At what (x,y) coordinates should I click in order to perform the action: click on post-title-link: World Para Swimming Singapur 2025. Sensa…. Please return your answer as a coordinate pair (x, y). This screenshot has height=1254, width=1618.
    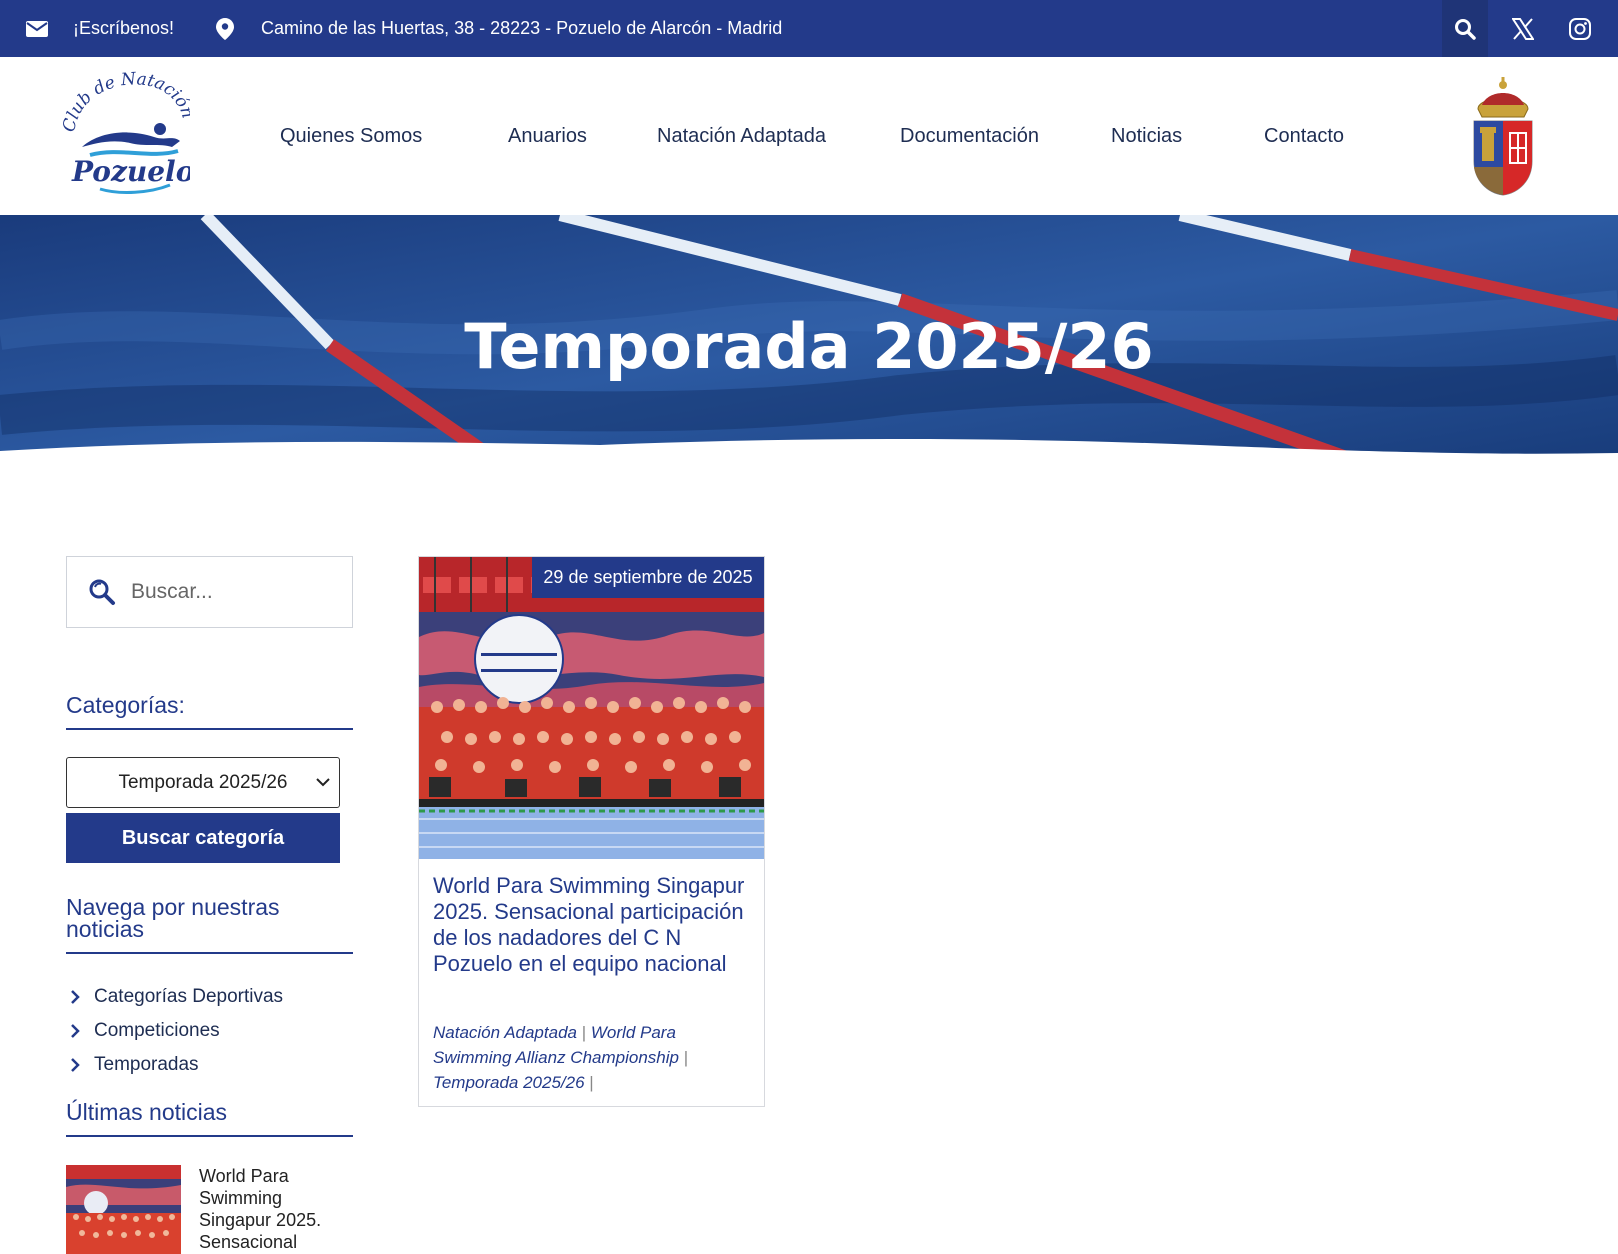
    Looking at the image, I should click on (593, 925).